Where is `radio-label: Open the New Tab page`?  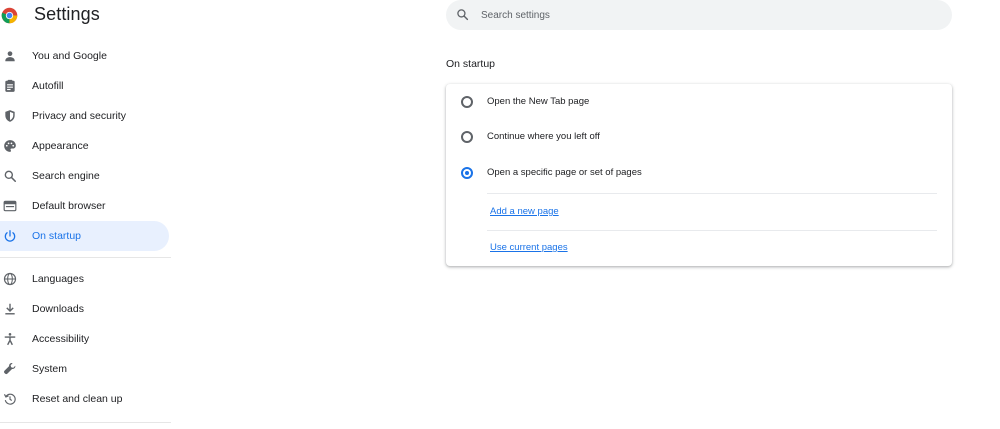 radio-label: Open the New Tab page is located at coordinates (538, 101).